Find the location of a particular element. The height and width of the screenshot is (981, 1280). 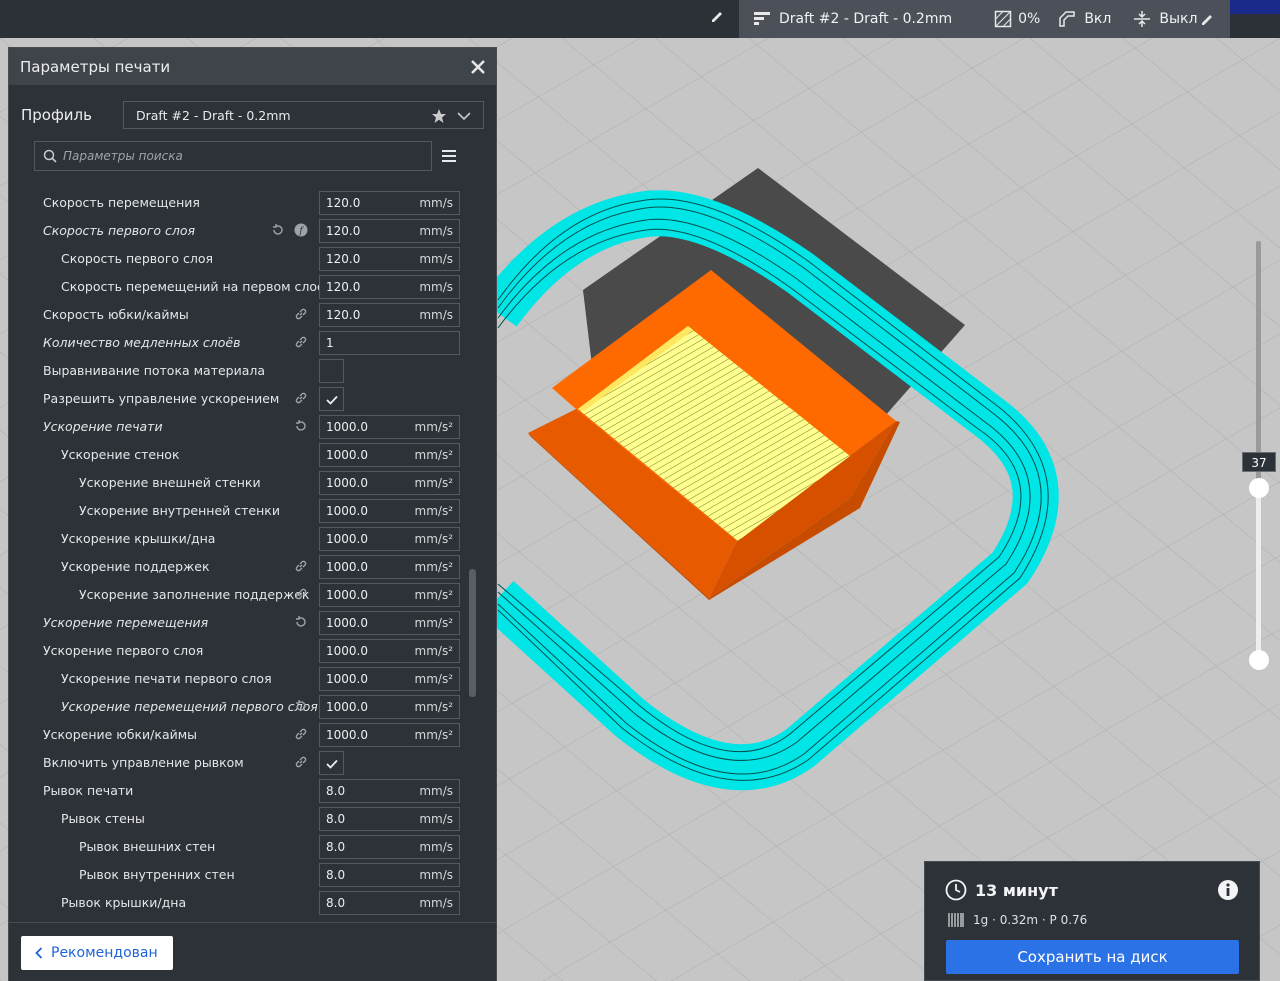

profile-summary: Draft #2 - Draft - 0.2mm is located at coordinates (852, 19).